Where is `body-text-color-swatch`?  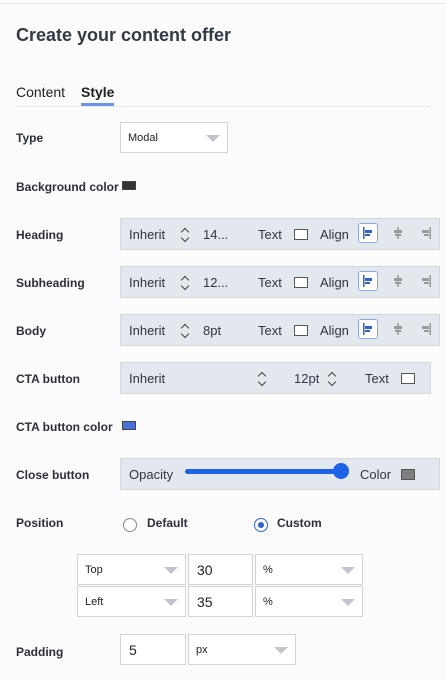 body-text-color-swatch is located at coordinates (301, 330).